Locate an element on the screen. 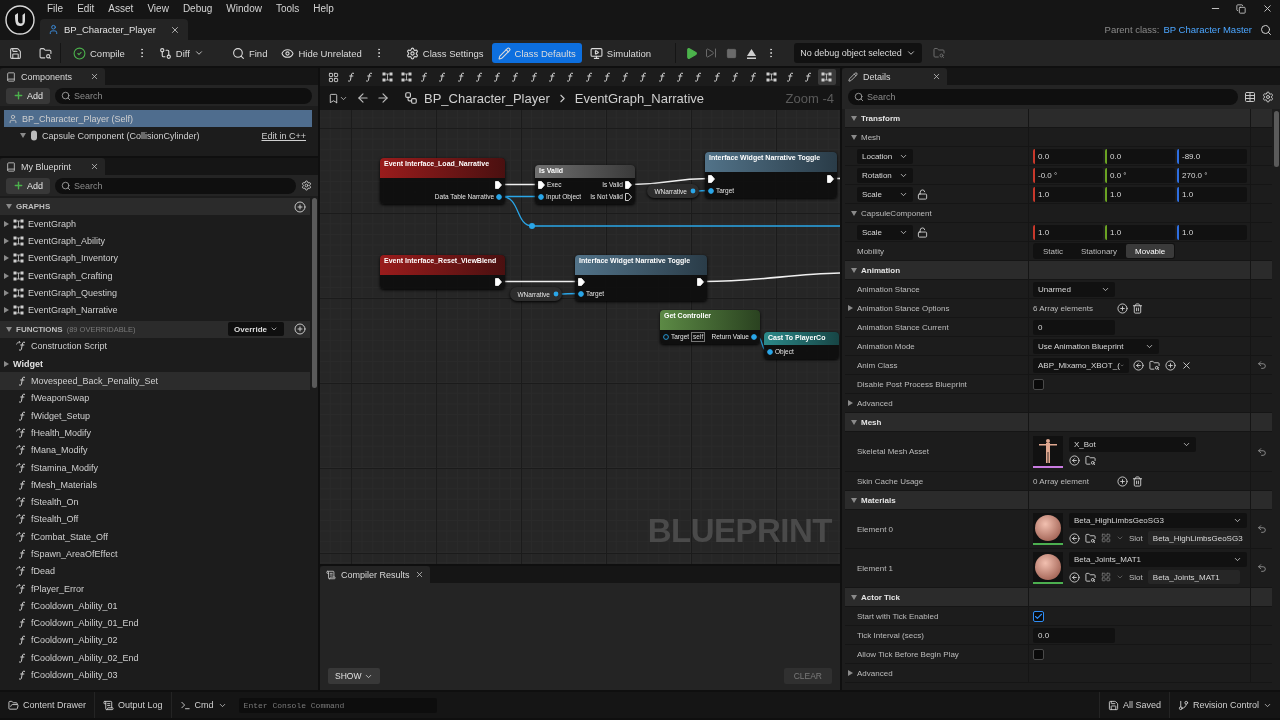  parent-class-link: BP Character Master is located at coordinates (1207, 29).